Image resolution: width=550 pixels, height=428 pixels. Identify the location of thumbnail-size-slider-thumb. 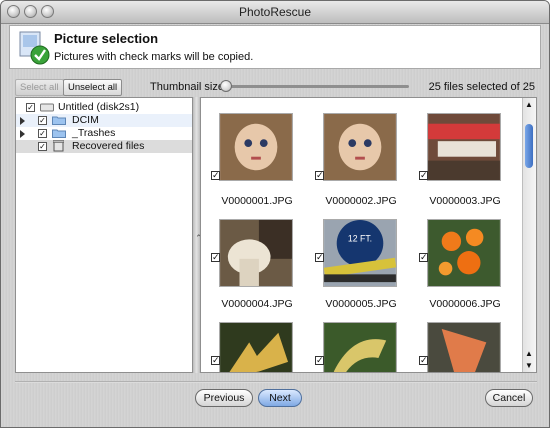
(226, 86).